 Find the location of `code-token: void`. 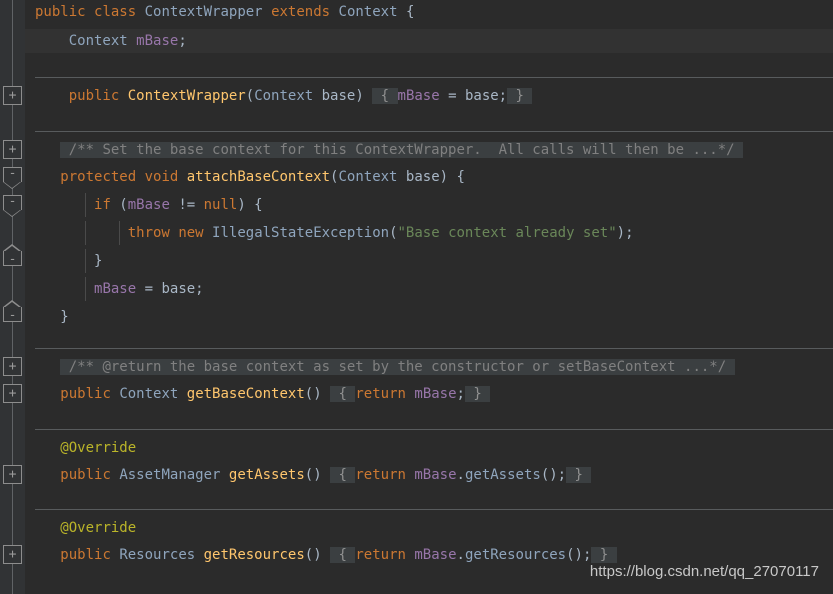

code-token: void is located at coordinates (161, 177).